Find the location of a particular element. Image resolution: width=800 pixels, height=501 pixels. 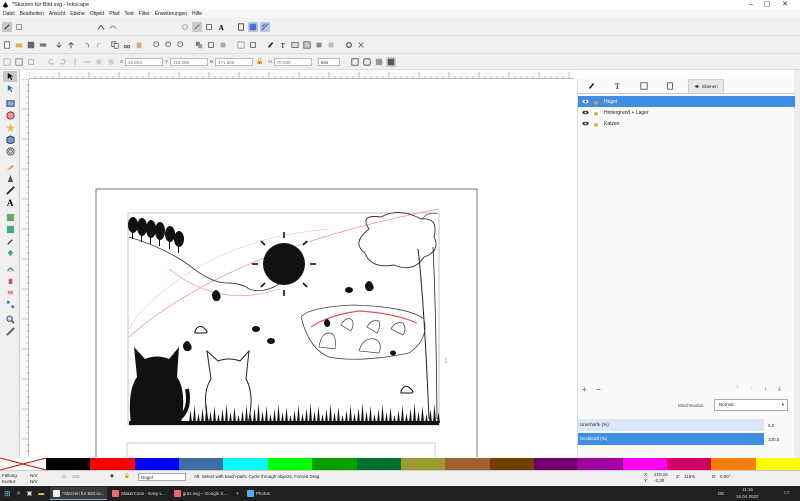

move-layer-down-icon: ↓ is located at coordinates (765, 389).